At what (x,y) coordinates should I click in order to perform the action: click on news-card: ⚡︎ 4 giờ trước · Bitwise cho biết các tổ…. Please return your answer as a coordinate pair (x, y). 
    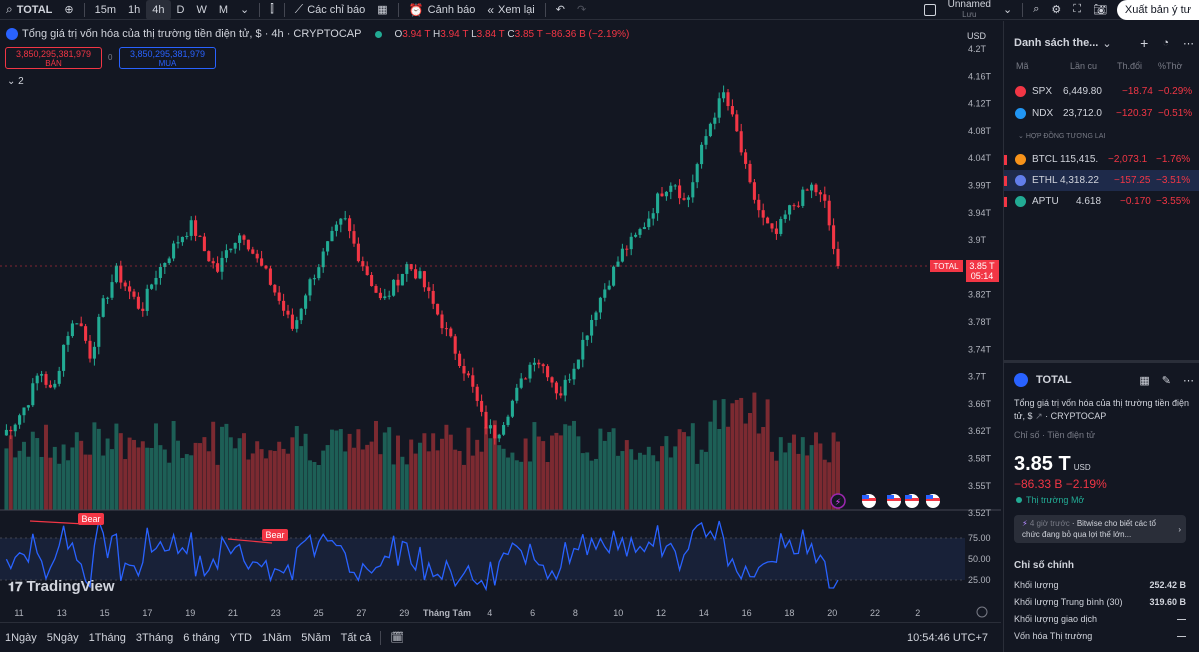
    Looking at the image, I should click on (1100, 529).